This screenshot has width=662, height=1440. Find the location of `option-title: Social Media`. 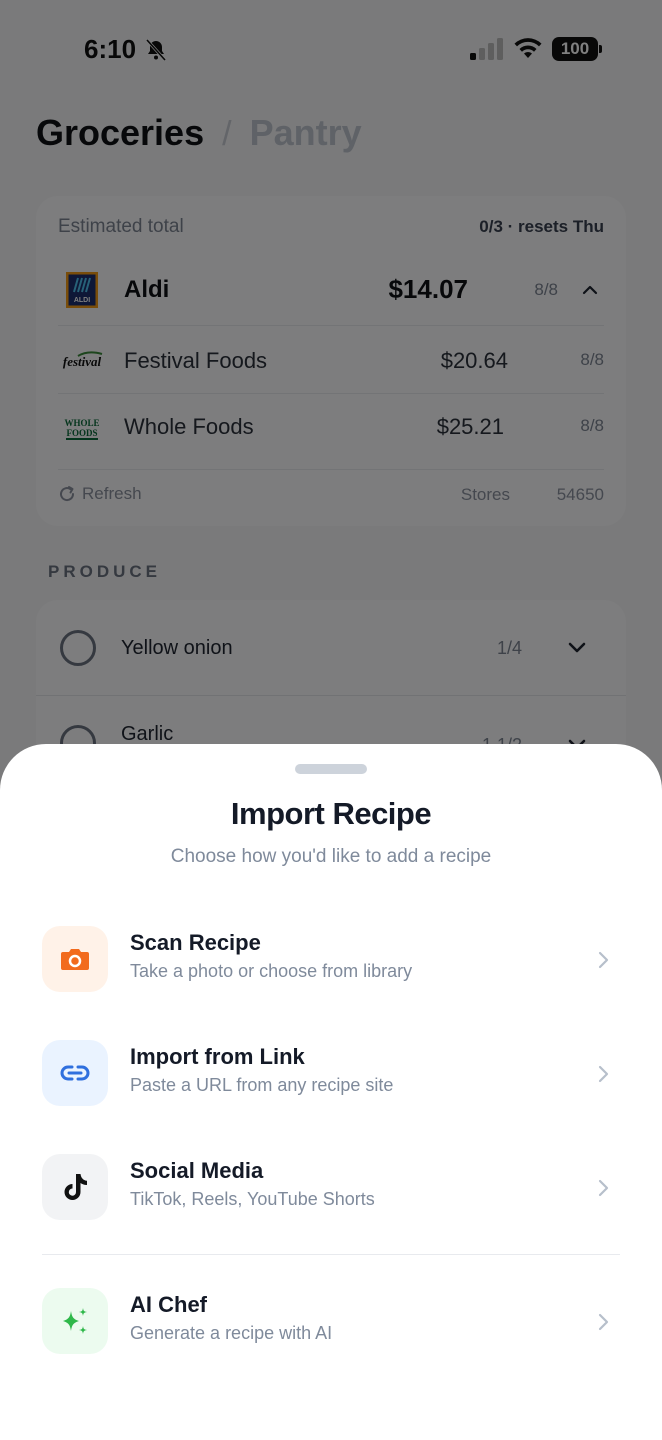

option-title: Social Media is located at coordinates (197, 1170).